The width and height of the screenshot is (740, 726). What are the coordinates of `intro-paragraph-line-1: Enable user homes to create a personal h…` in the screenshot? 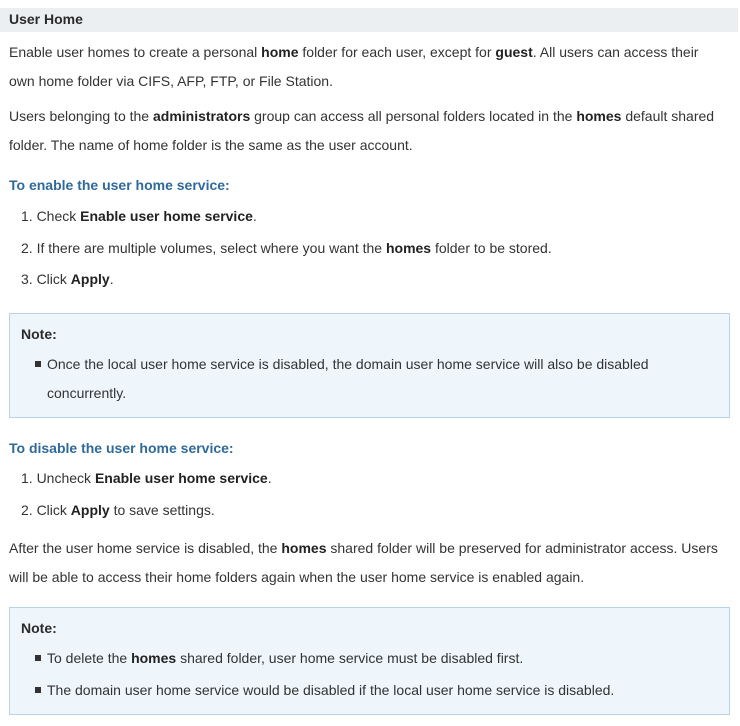 It's located at (353, 52).